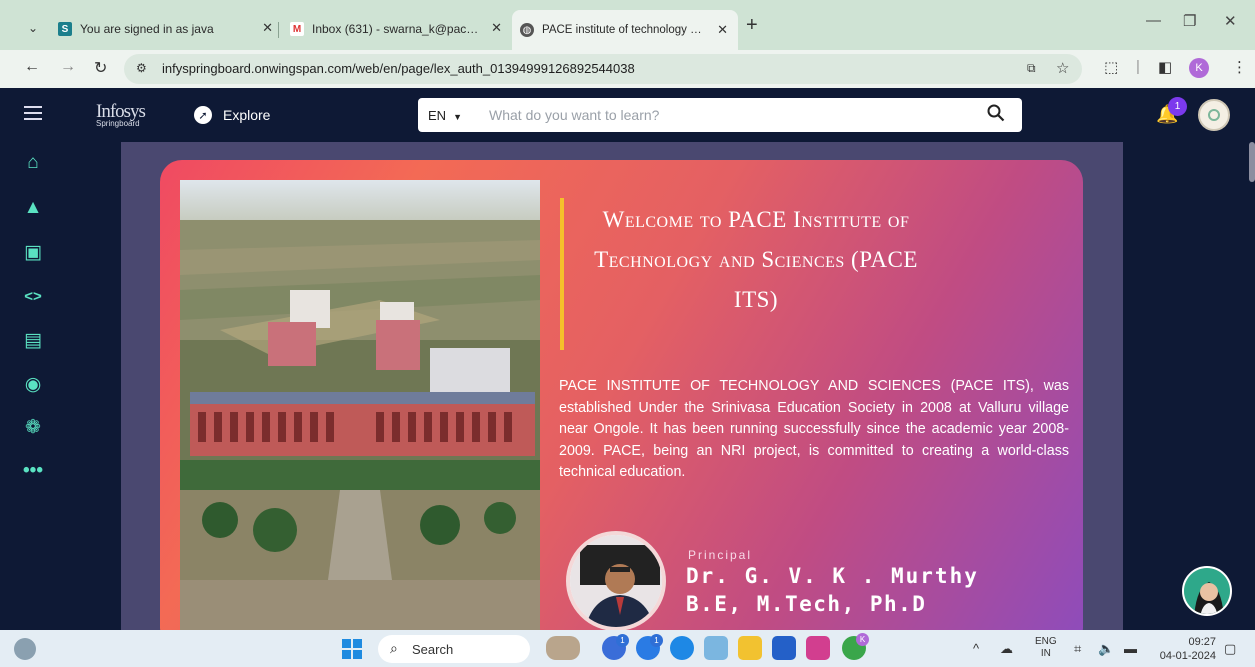 This screenshot has width=1255, height=667. Describe the element at coordinates (147, 29) in the screenshot. I see `tab-title: You are signed in as java` at that location.